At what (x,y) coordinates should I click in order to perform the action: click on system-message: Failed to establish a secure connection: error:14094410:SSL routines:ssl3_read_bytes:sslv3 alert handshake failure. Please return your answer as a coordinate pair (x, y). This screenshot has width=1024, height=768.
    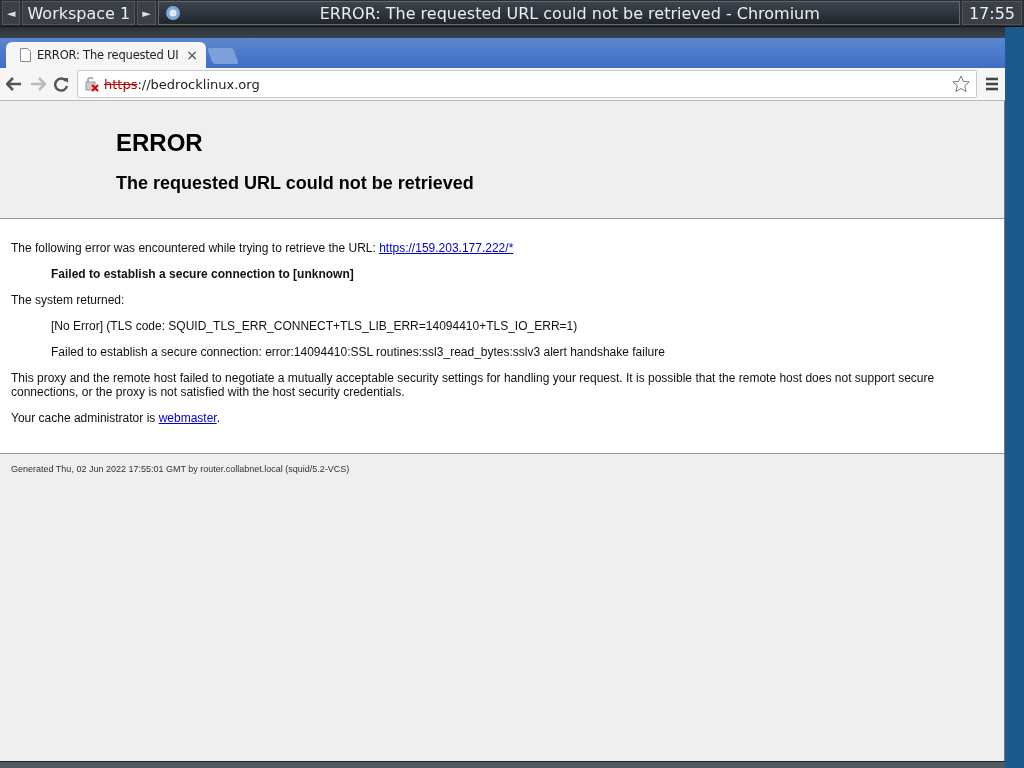
    Looking at the image, I should click on (358, 352).